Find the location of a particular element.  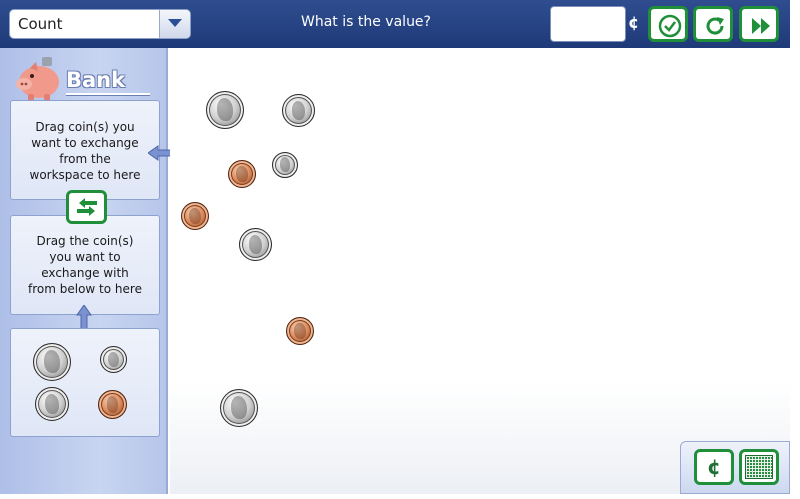

cents-symbol: ¢ is located at coordinates (634, 22).